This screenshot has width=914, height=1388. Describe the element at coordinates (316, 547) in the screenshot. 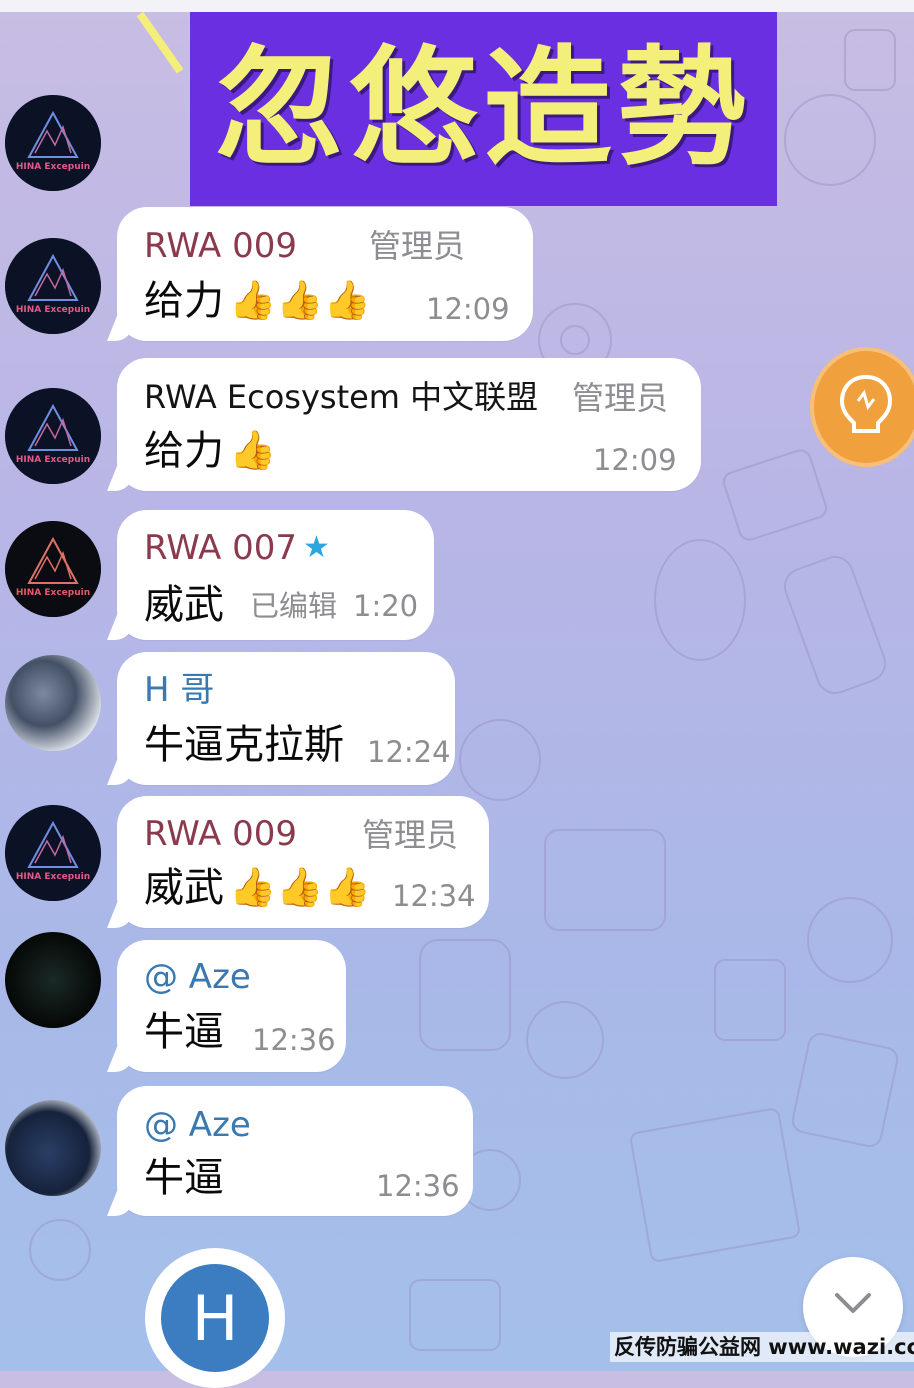

I see `star-icon: ★` at that location.